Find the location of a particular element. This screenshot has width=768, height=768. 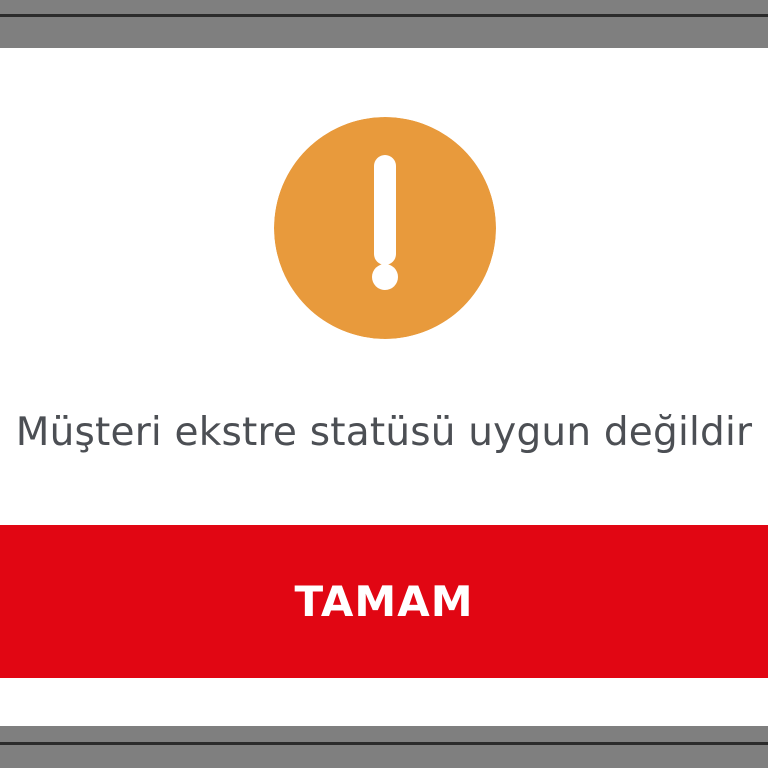

backdrop-top-divider is located at coordinates (384, 15).